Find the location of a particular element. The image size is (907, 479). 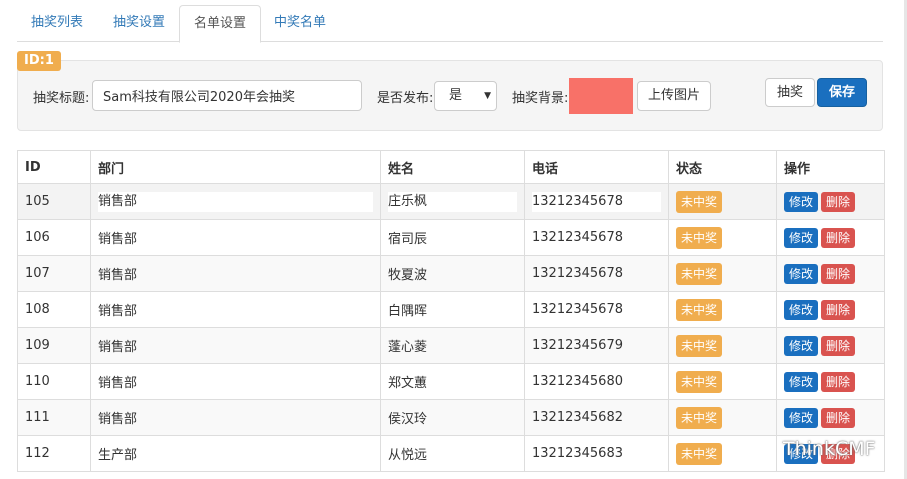

title-label: 抽奖标题: is located at coordinates (61, 98).